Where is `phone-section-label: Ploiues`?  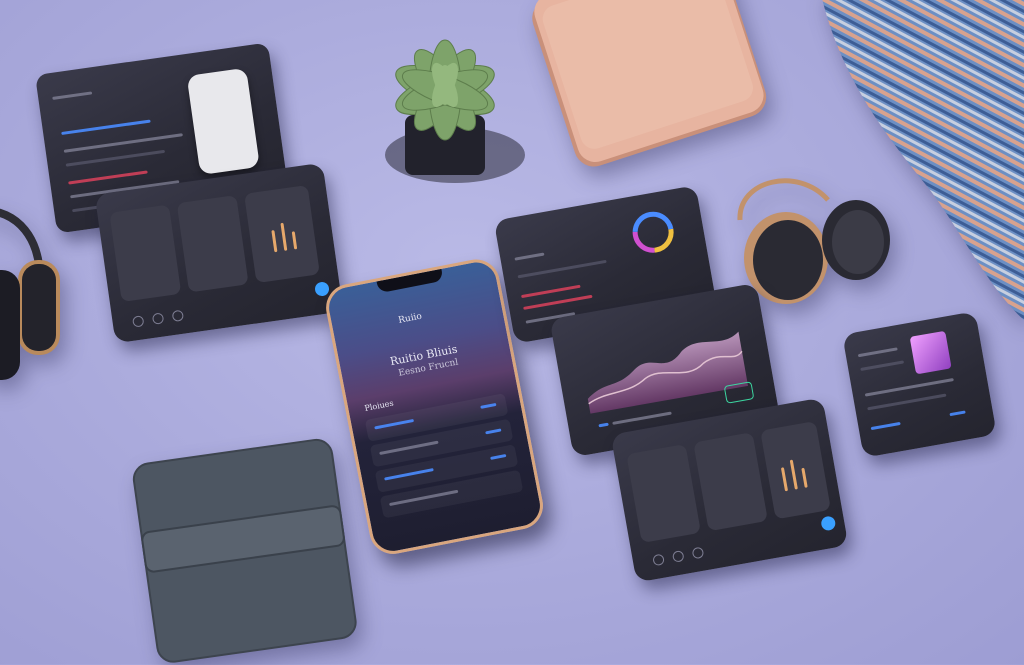
phone-section-label: Ploiues is located at coordinates (379, 405).